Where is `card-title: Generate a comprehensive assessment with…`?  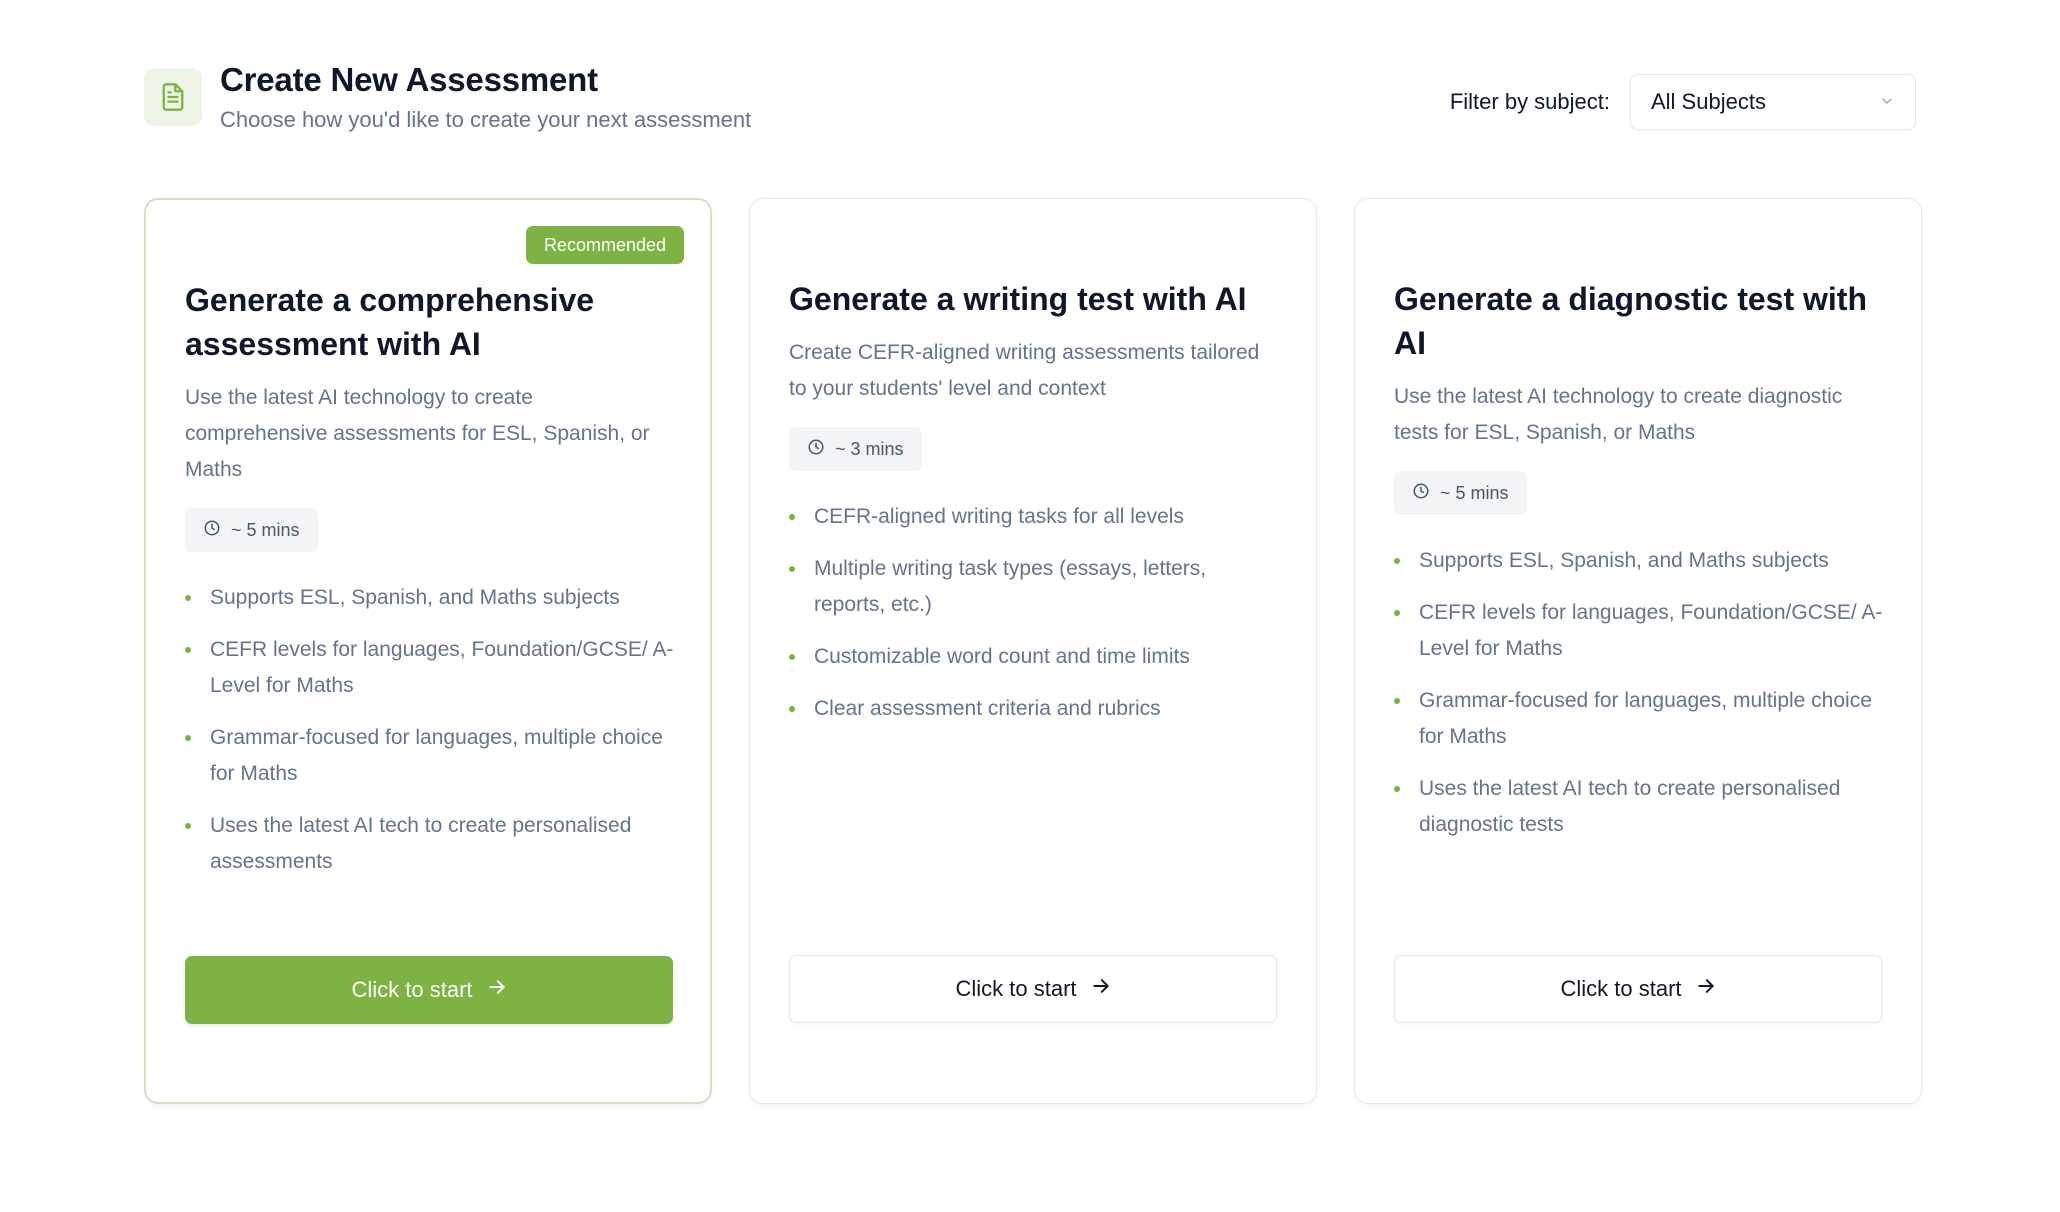 card-title: Generate a comprehensive assessment with… is located at coordinates (390, 322).